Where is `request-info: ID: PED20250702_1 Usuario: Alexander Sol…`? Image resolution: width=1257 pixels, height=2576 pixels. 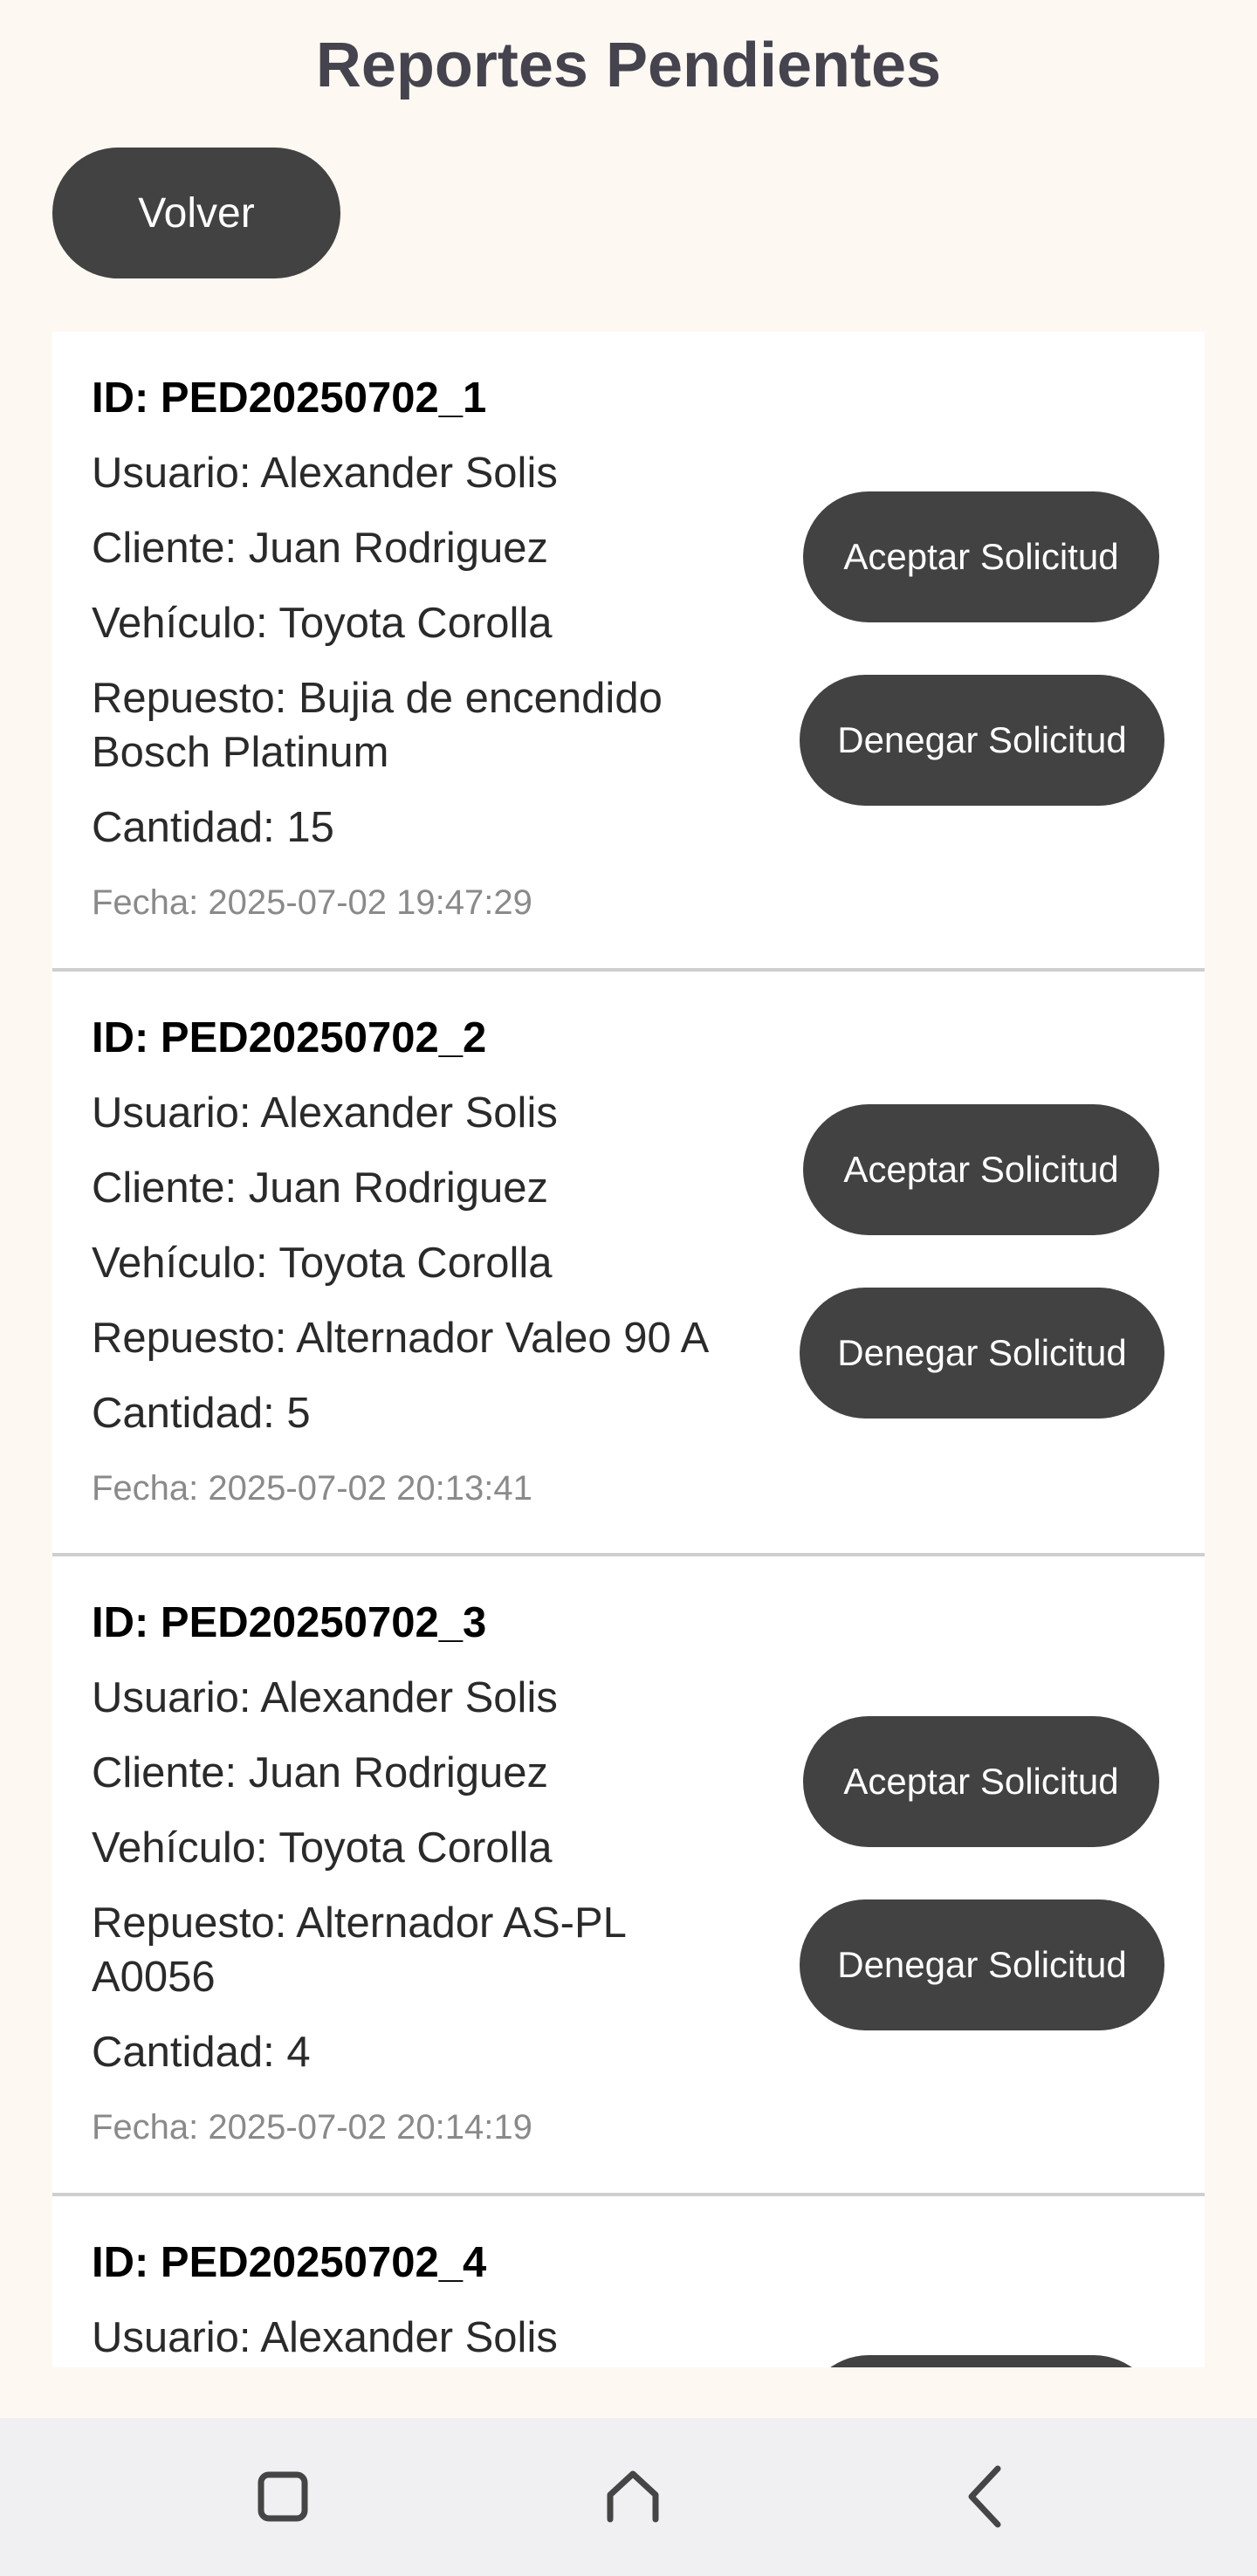 request-info: ID: PED20250702_1 Usuario: Alexander Sol… is located at coordinates (454, 650).